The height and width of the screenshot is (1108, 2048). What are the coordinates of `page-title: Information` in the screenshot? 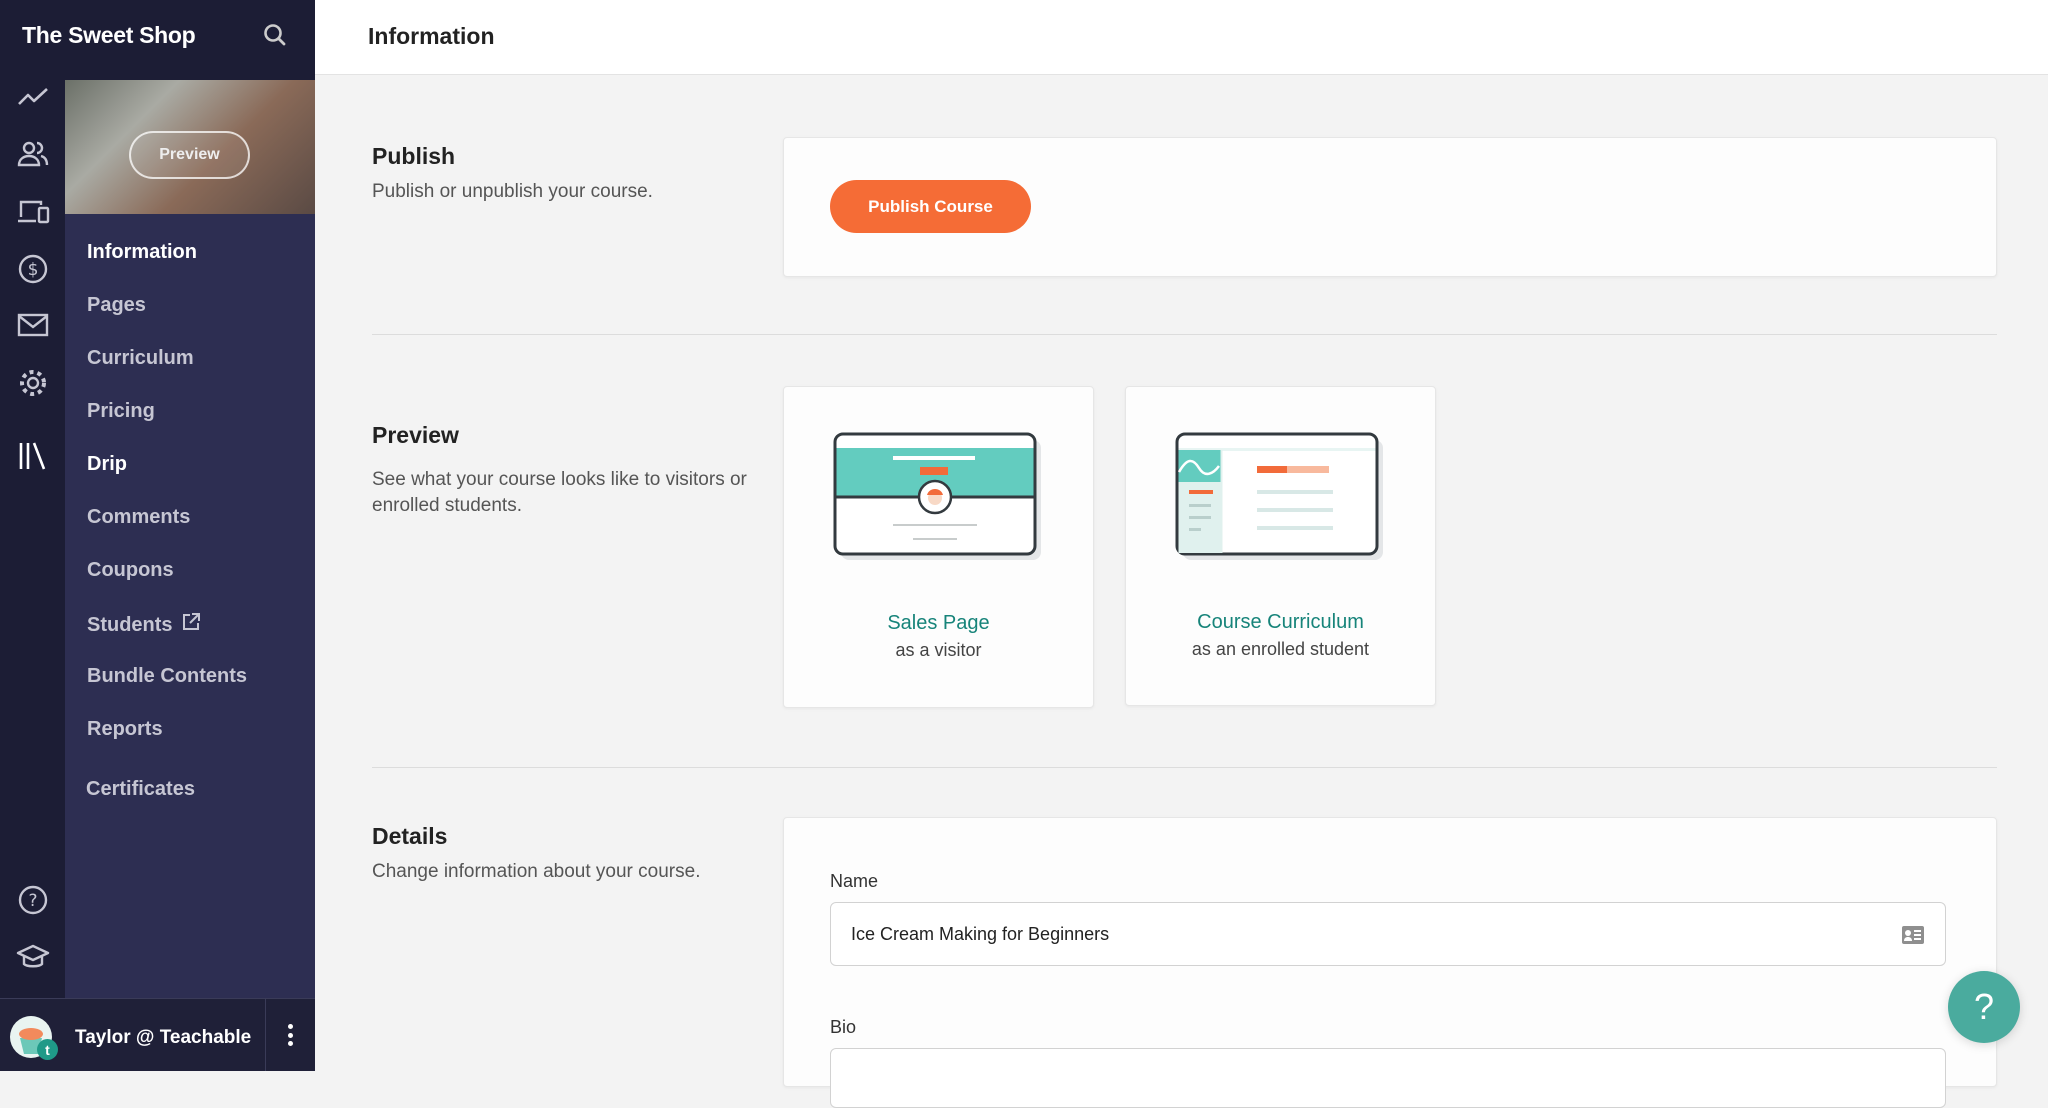 It's located at (431, 36).